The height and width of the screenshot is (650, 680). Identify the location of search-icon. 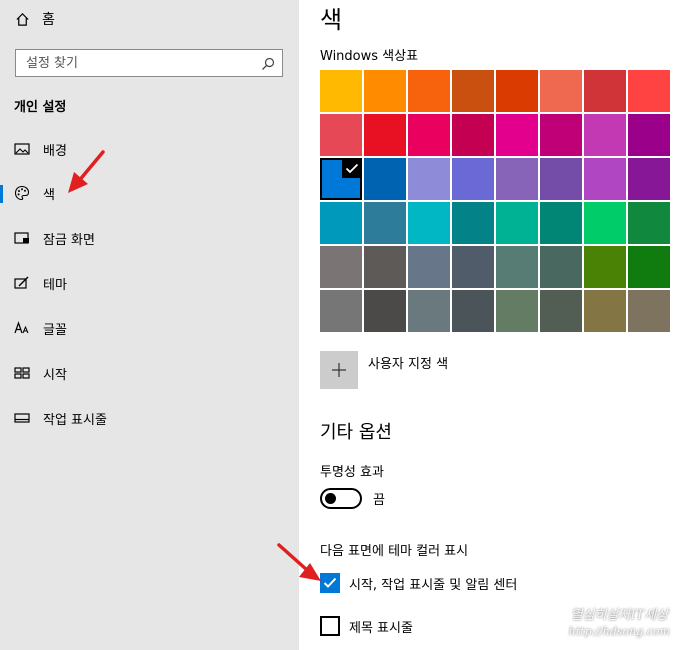
(268, 63).